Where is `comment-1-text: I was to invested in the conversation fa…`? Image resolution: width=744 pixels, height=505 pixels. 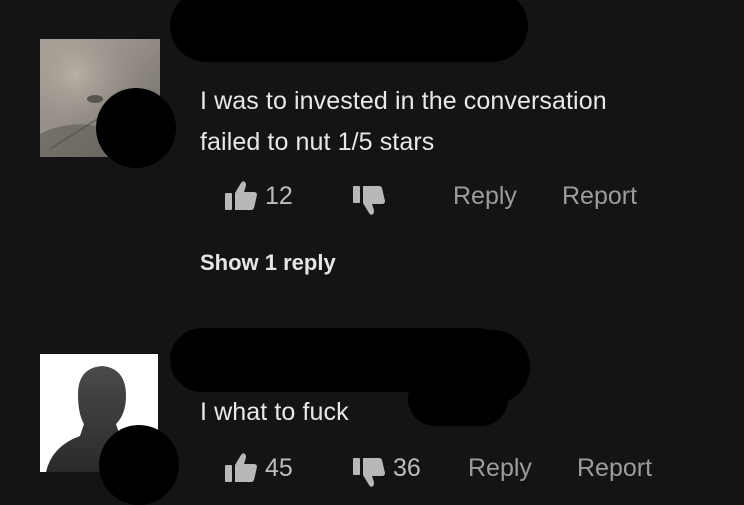
comment-1-text: I was to invested in the conversation fa… is located at coordinates (403, 122).